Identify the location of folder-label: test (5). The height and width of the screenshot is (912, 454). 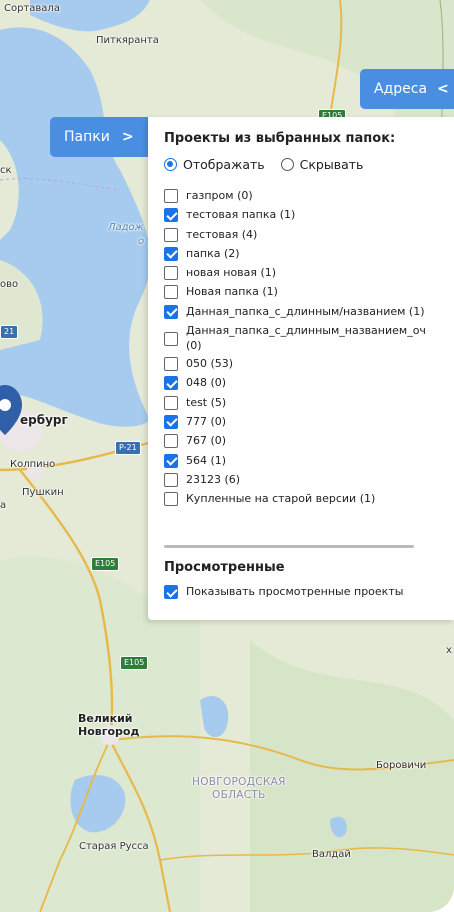
(206, 402).